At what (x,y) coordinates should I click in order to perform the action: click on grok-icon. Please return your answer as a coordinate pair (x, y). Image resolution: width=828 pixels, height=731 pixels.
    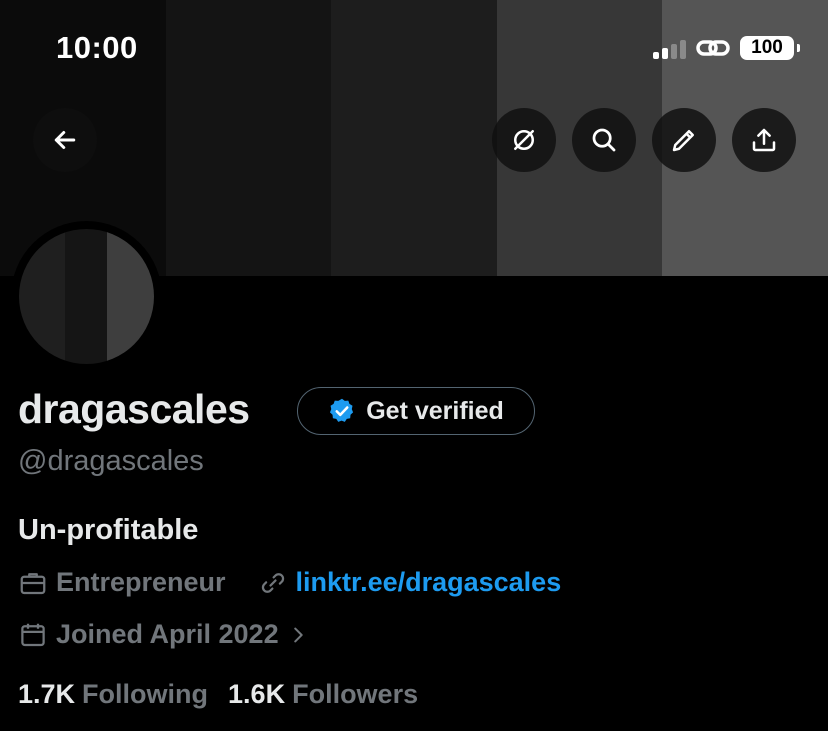
    Looking at the image, I should click on (524, 140).